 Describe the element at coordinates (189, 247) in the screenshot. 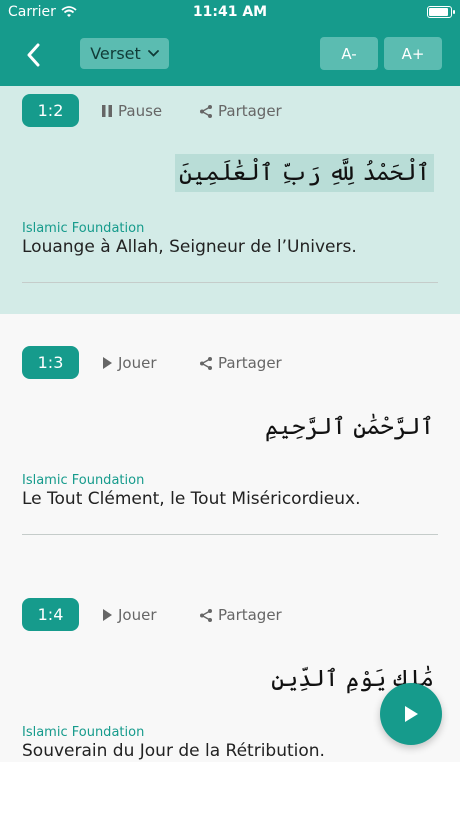

I see `translation-text: Louange à Allah, Seigneur de l’Univers.` at that location.